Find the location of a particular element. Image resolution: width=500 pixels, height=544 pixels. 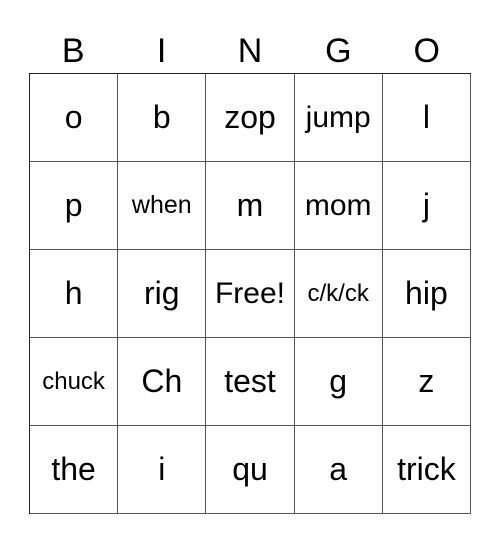

header-letter-n: N is located at coordinates (250, 51).